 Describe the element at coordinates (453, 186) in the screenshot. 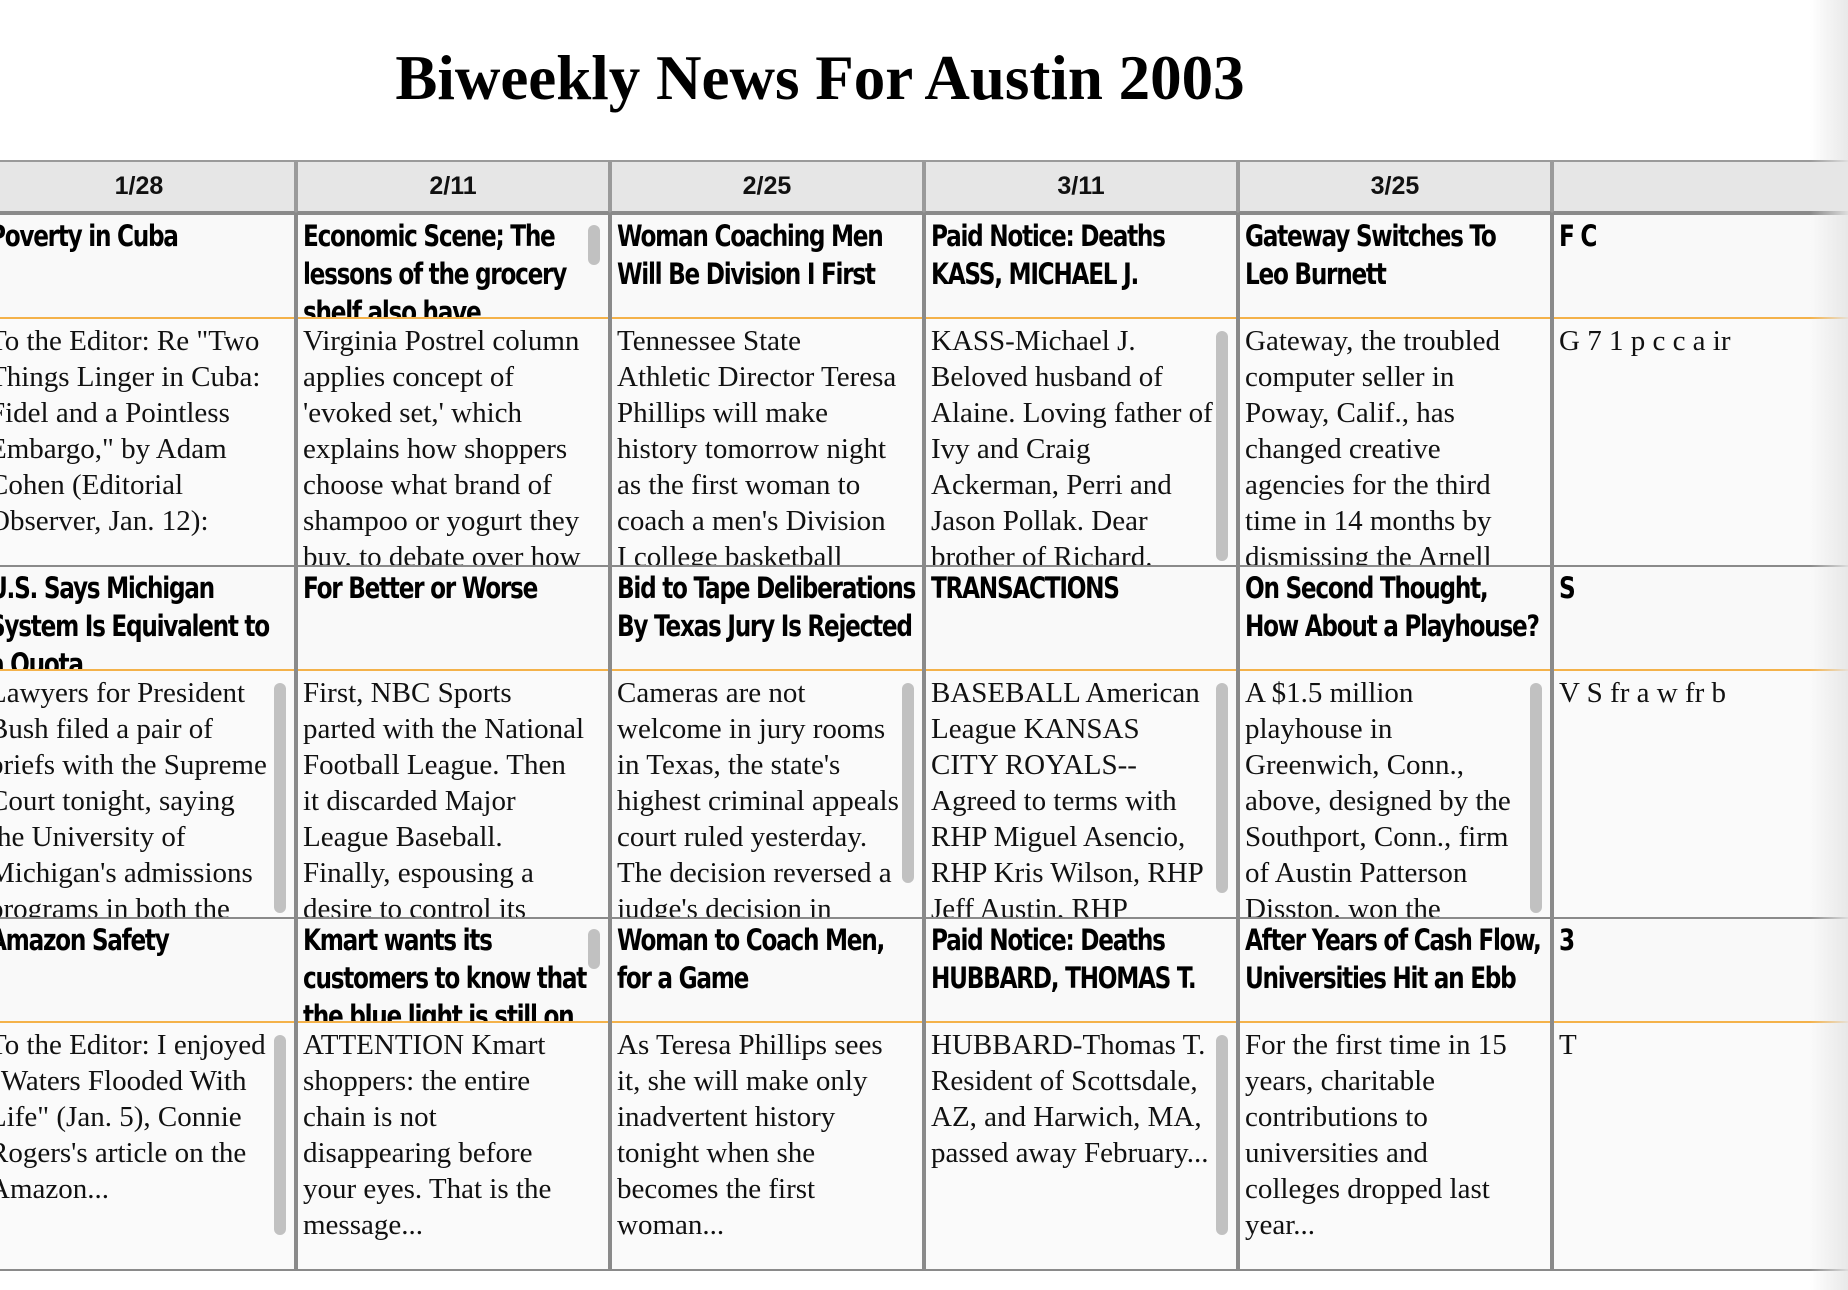

I see `column-header: 2/11` at that location.